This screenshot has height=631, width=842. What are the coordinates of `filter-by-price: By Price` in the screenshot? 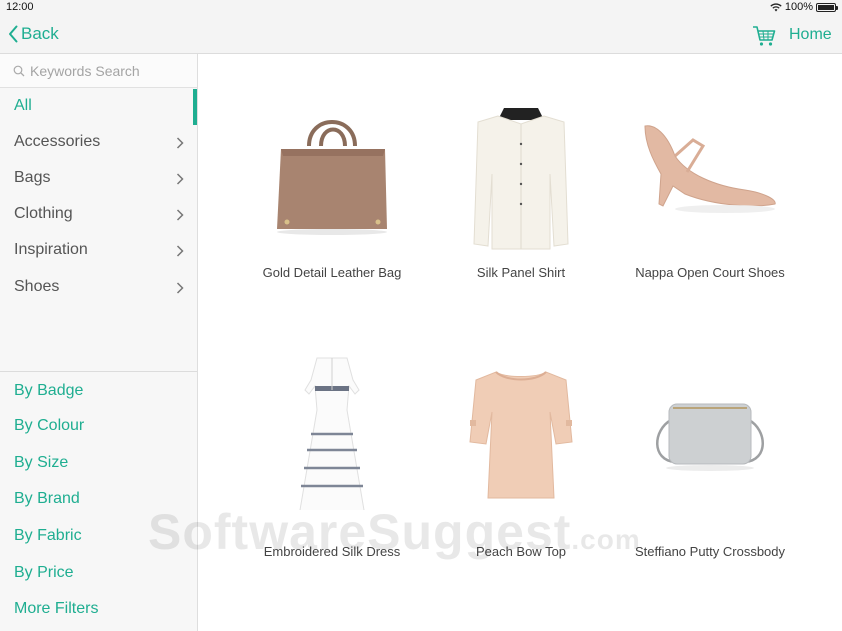 It's located at (44, 573).